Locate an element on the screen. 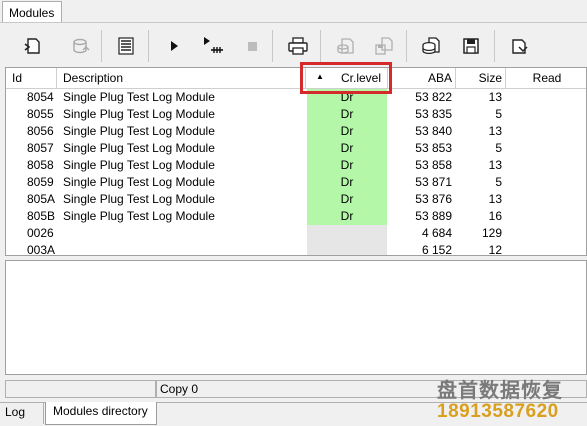  play-icon is located at coordinates (174, 46).